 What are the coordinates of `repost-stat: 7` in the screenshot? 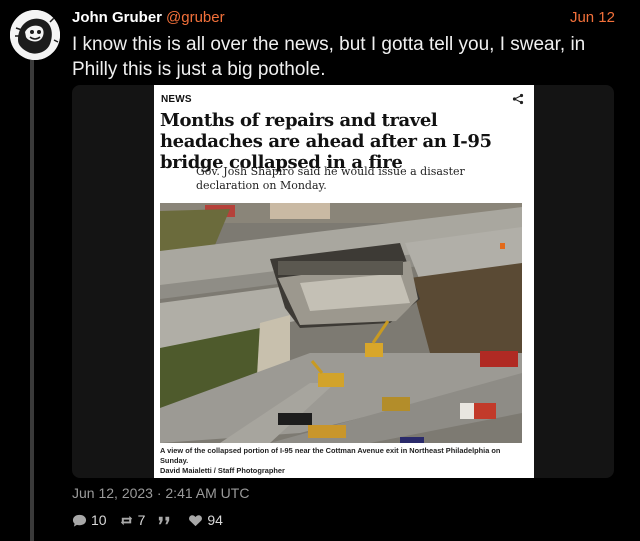 It's located at (132, 520).